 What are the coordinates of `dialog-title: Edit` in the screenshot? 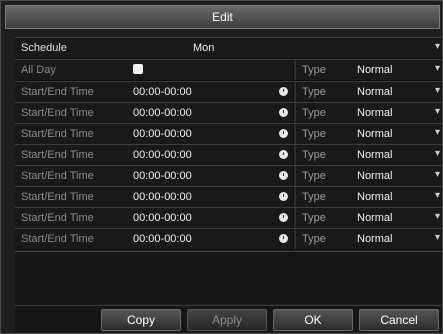 It's located at (222, 17).